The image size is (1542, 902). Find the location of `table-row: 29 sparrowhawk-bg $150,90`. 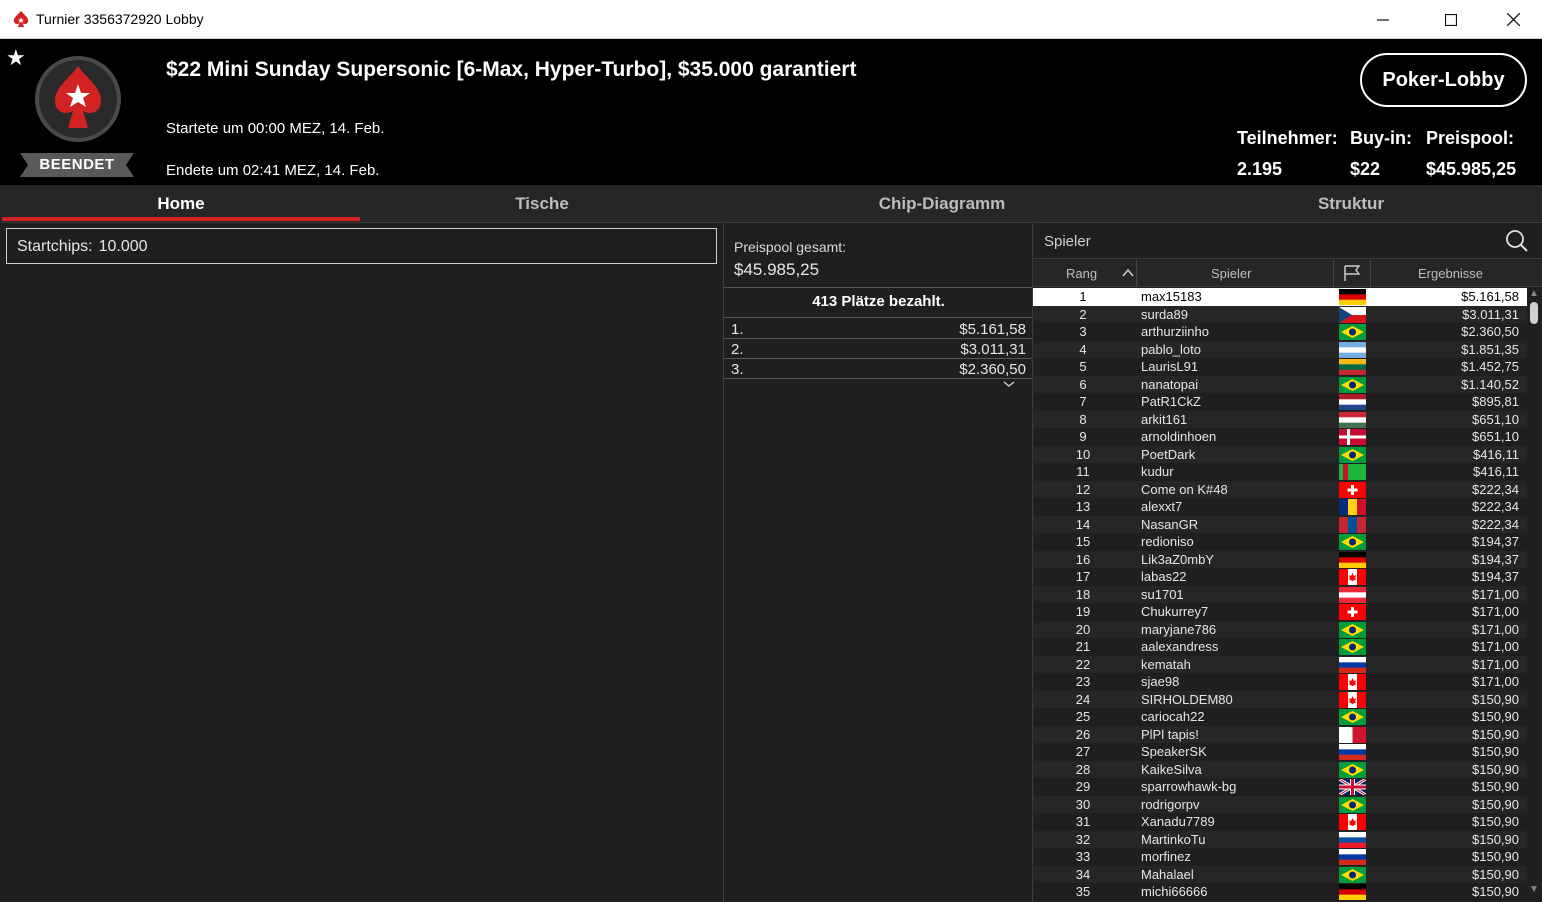

table-row: 29 sparrowhawk-bg $150,90 is located at coordinates (1280, 787).